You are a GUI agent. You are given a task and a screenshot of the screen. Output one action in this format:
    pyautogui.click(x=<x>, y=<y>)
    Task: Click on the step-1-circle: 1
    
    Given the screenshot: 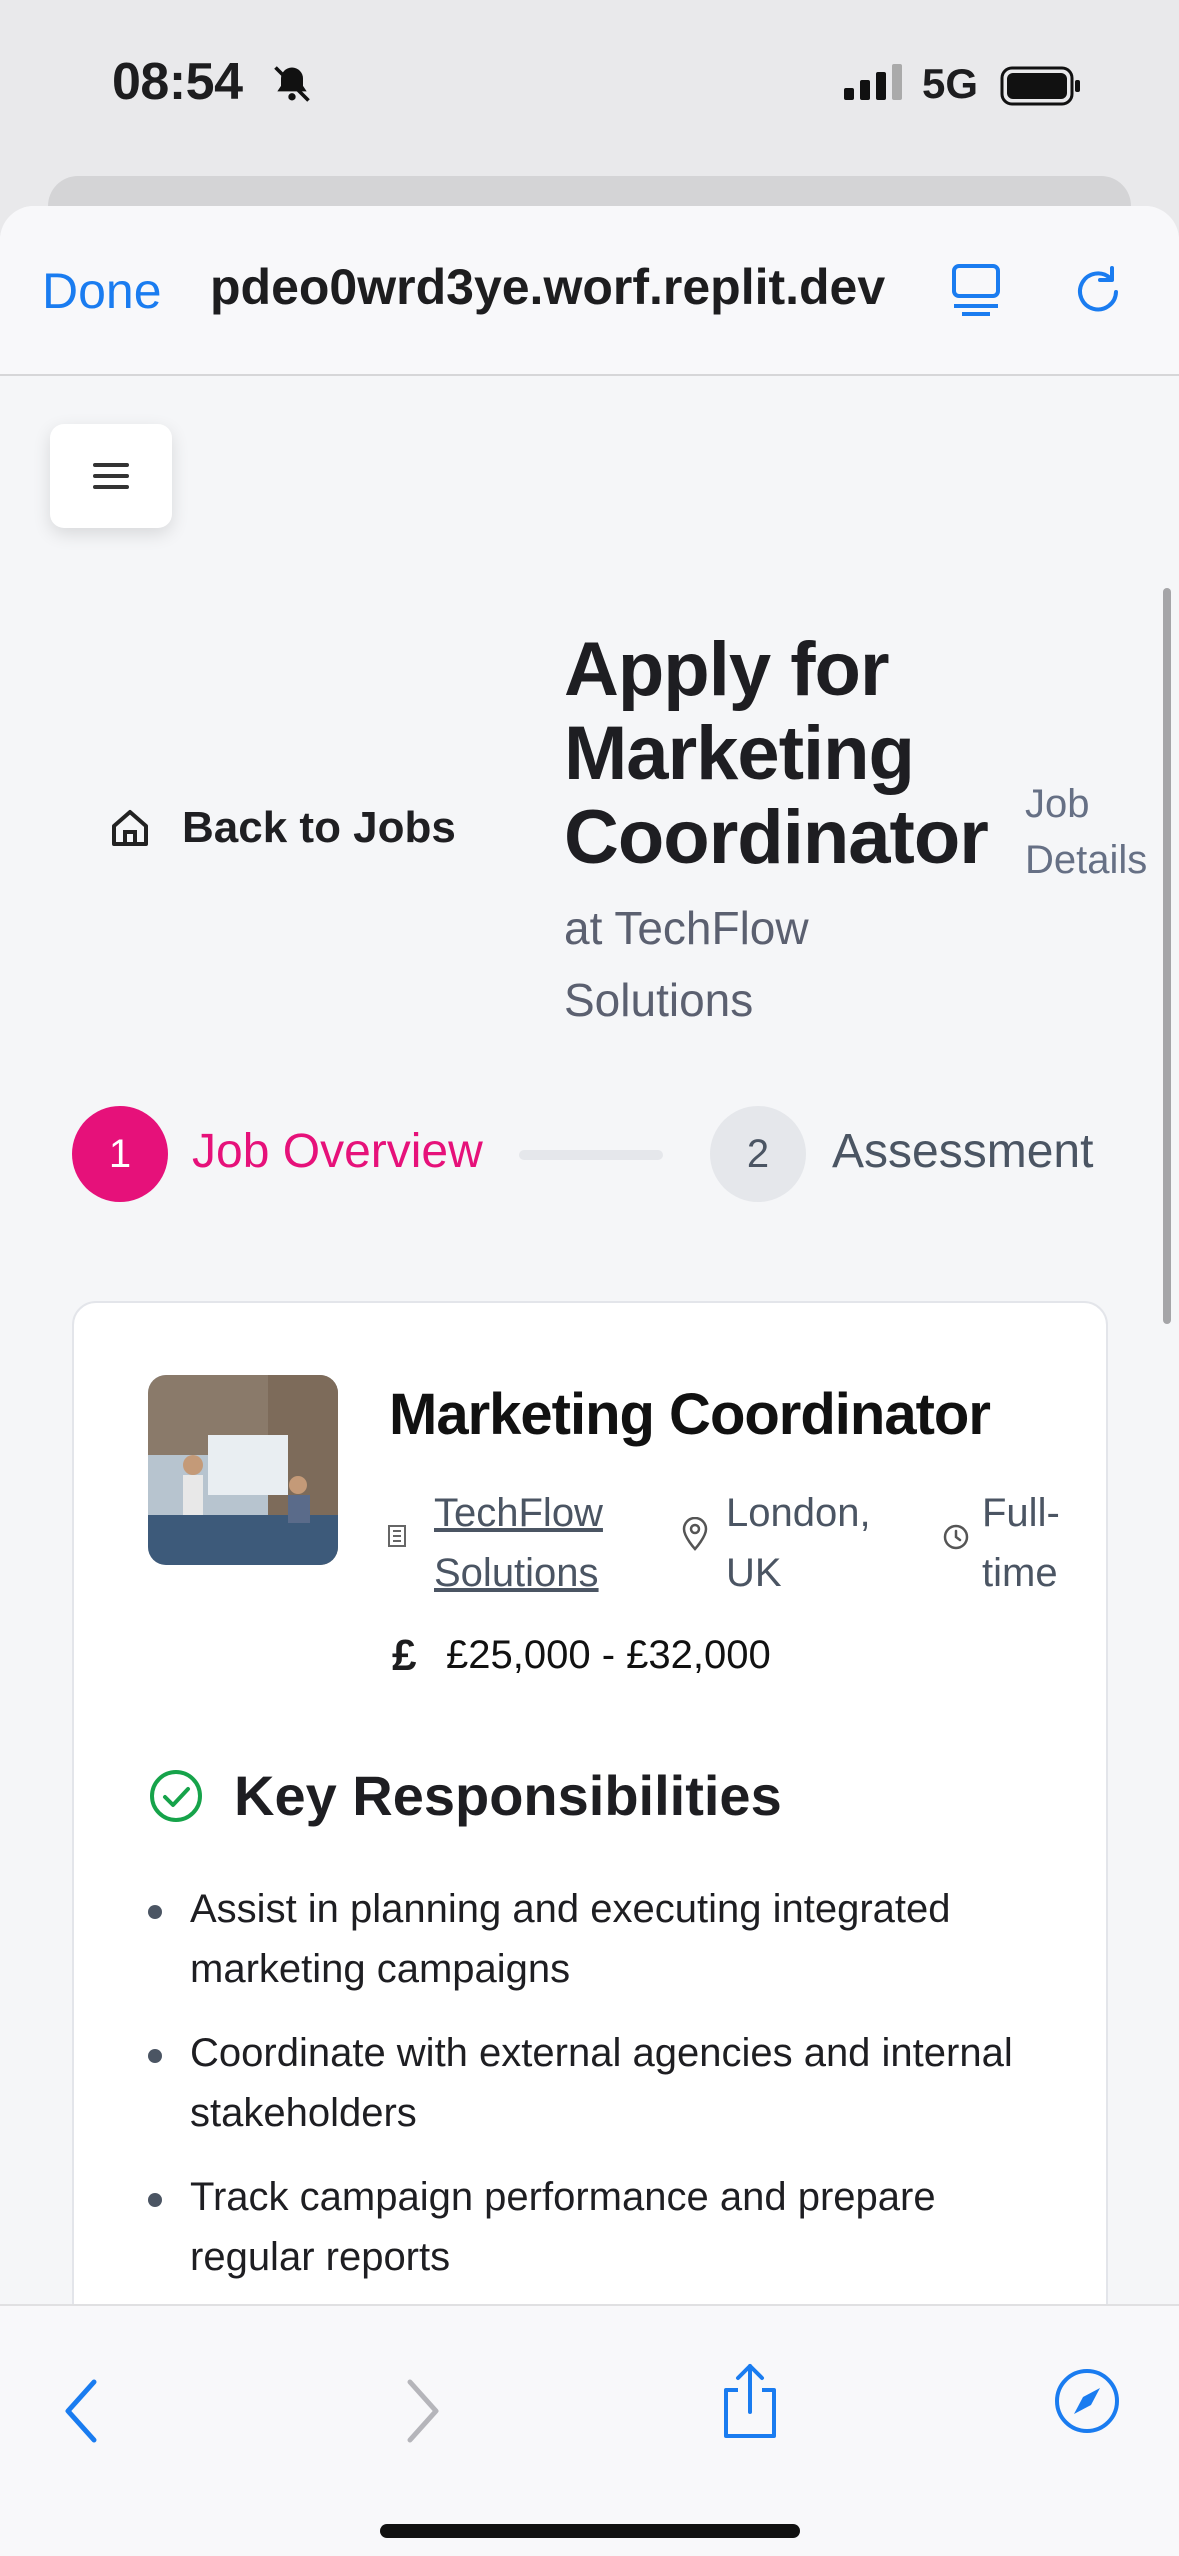 What is the action you would take?
    pyautogui.click(x=120, y=1154)
    